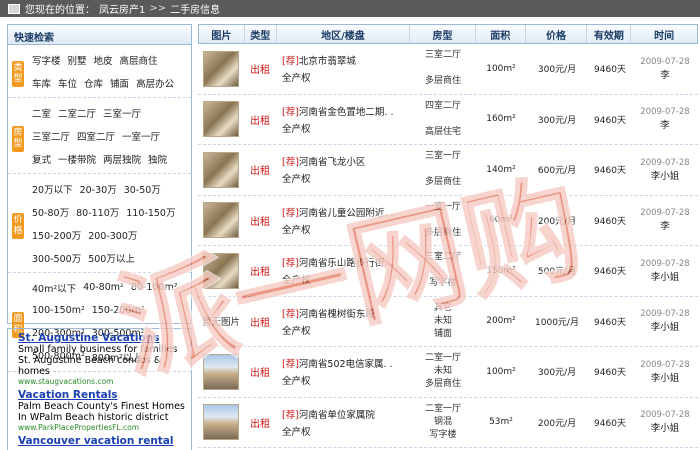 The height and width of the screenshot is (450, 700). Describe the element at coordinates (118, 310) in the screenshot. I see `filter-link: 150-200m²` at that location.